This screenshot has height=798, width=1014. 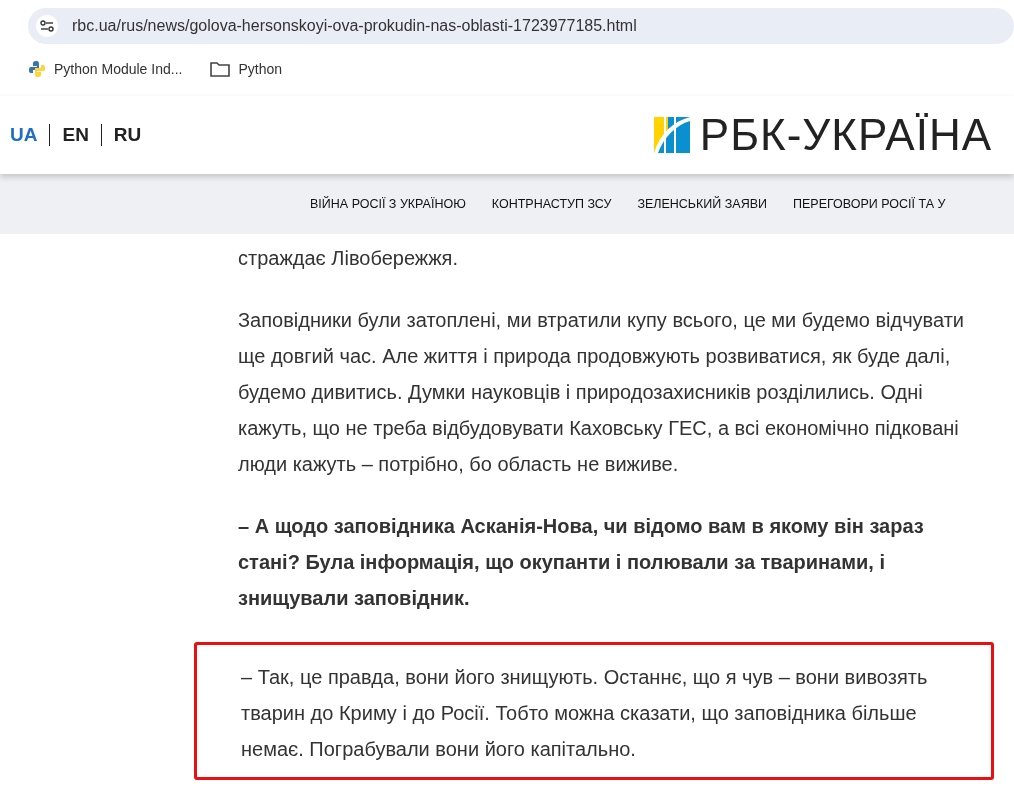 I want to click on highlighted-paragraph: – Так, це правда, вони його знищують. Останнє, що я чув – вони вивозять тварин до Криму і до Росії. Тобто можна сказати, що заповідника більше немає. Пограбували вони його капітально., so click(x=594, y=711).